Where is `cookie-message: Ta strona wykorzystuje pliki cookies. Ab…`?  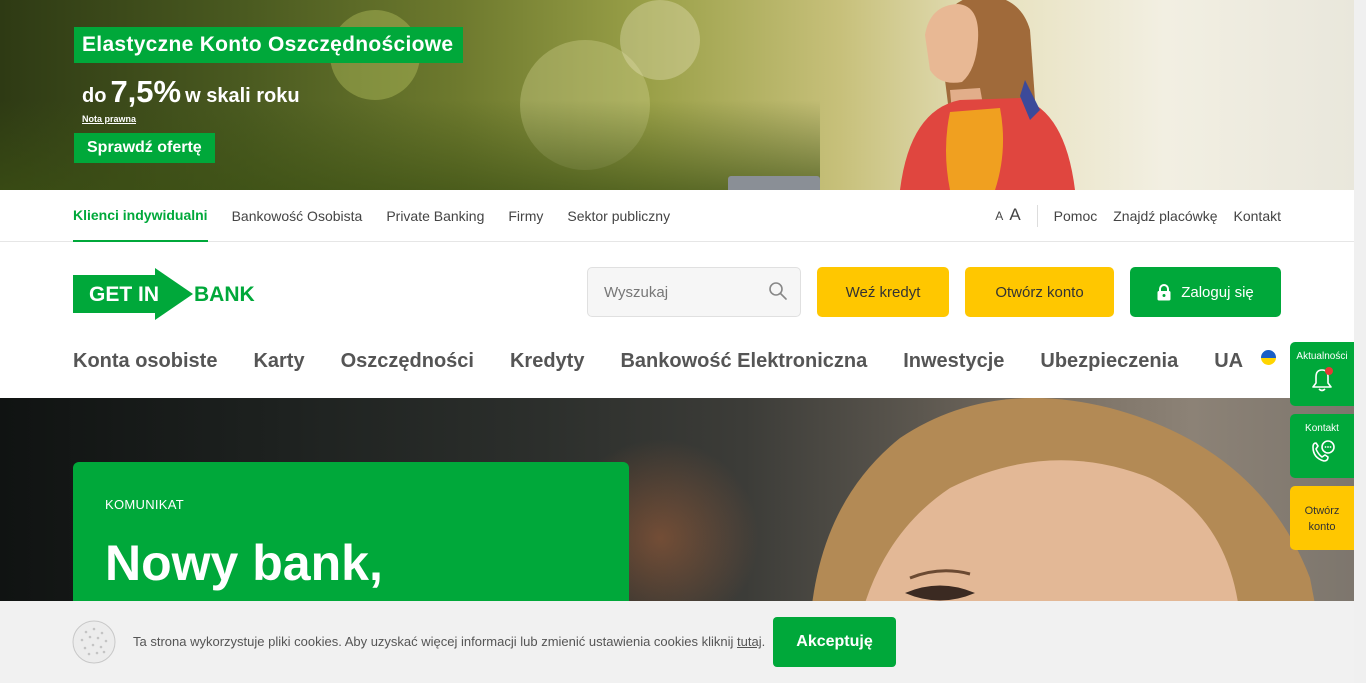
cookie-message: Ta strona wykorzystuje pliki cookies. Ab… is located at coordinates (433, 641).